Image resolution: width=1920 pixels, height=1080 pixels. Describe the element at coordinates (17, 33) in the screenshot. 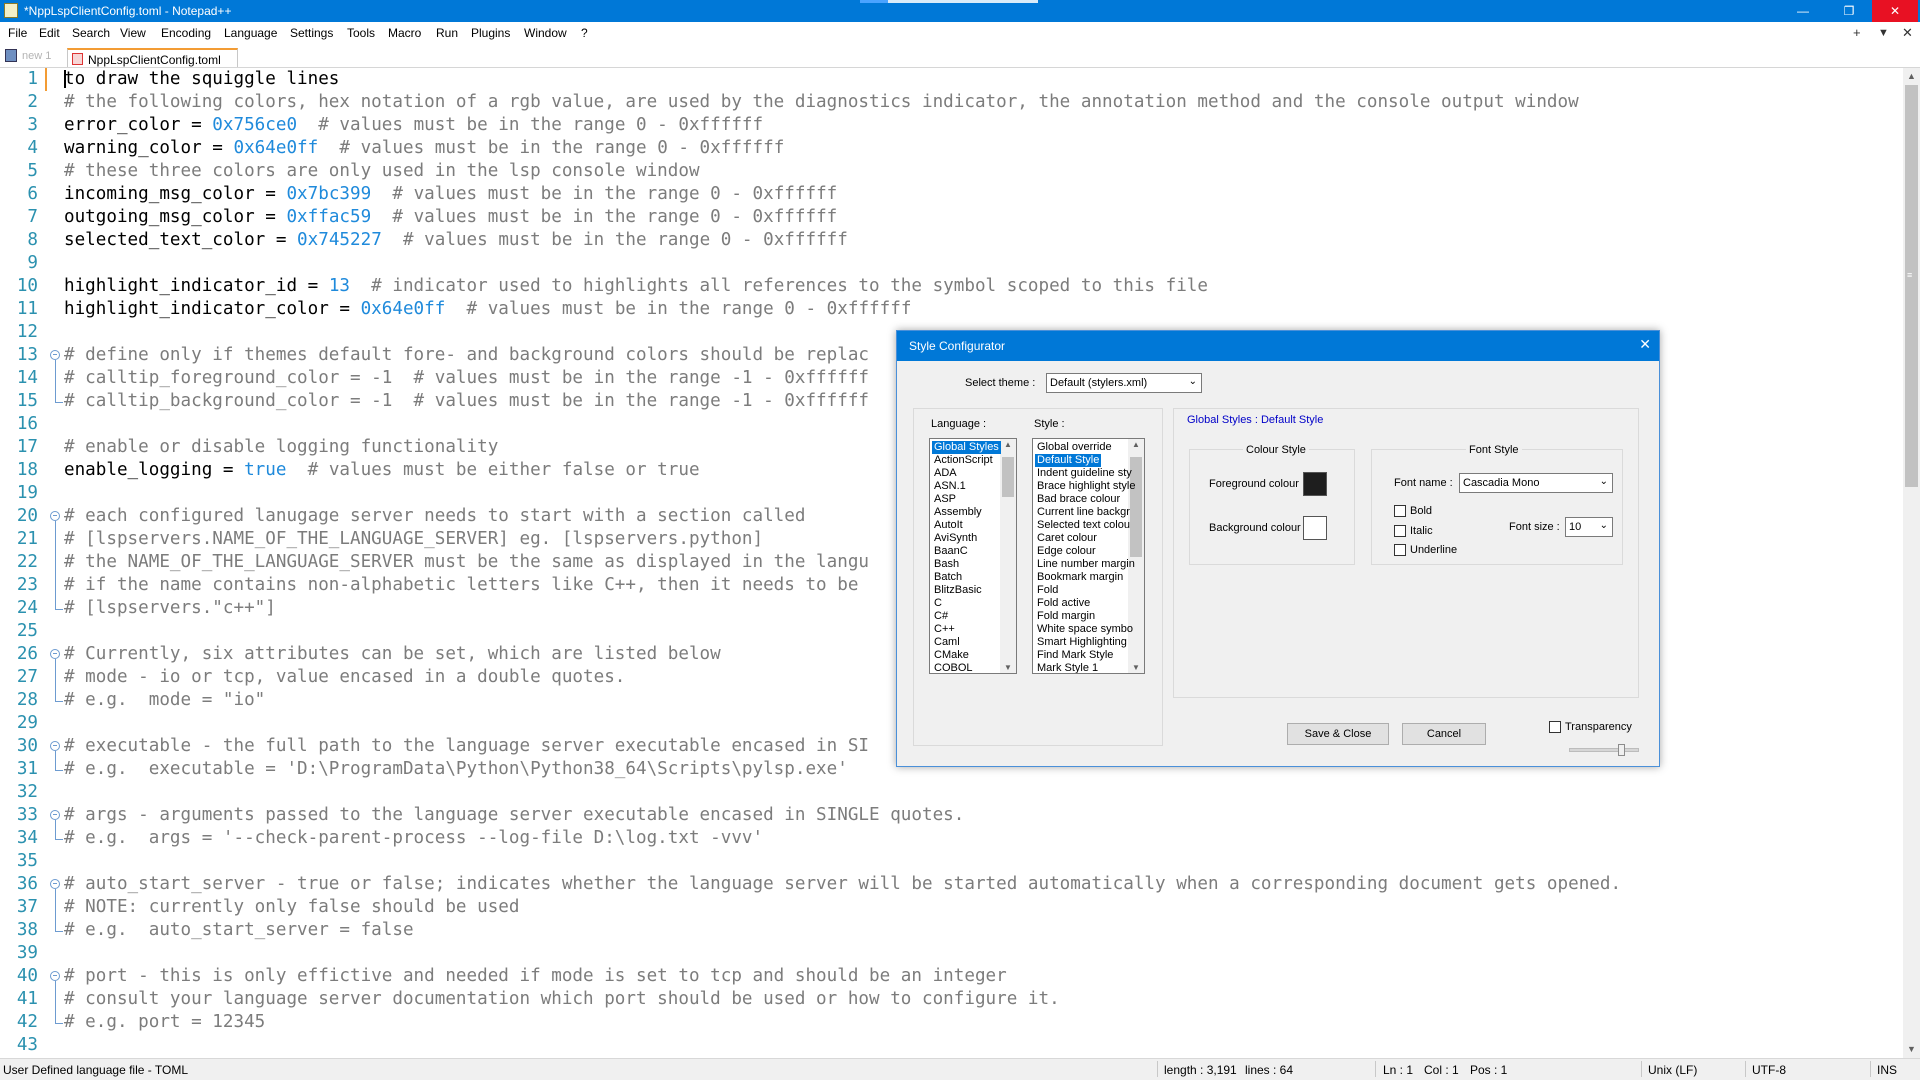

I see `menu-file: File` at that location.